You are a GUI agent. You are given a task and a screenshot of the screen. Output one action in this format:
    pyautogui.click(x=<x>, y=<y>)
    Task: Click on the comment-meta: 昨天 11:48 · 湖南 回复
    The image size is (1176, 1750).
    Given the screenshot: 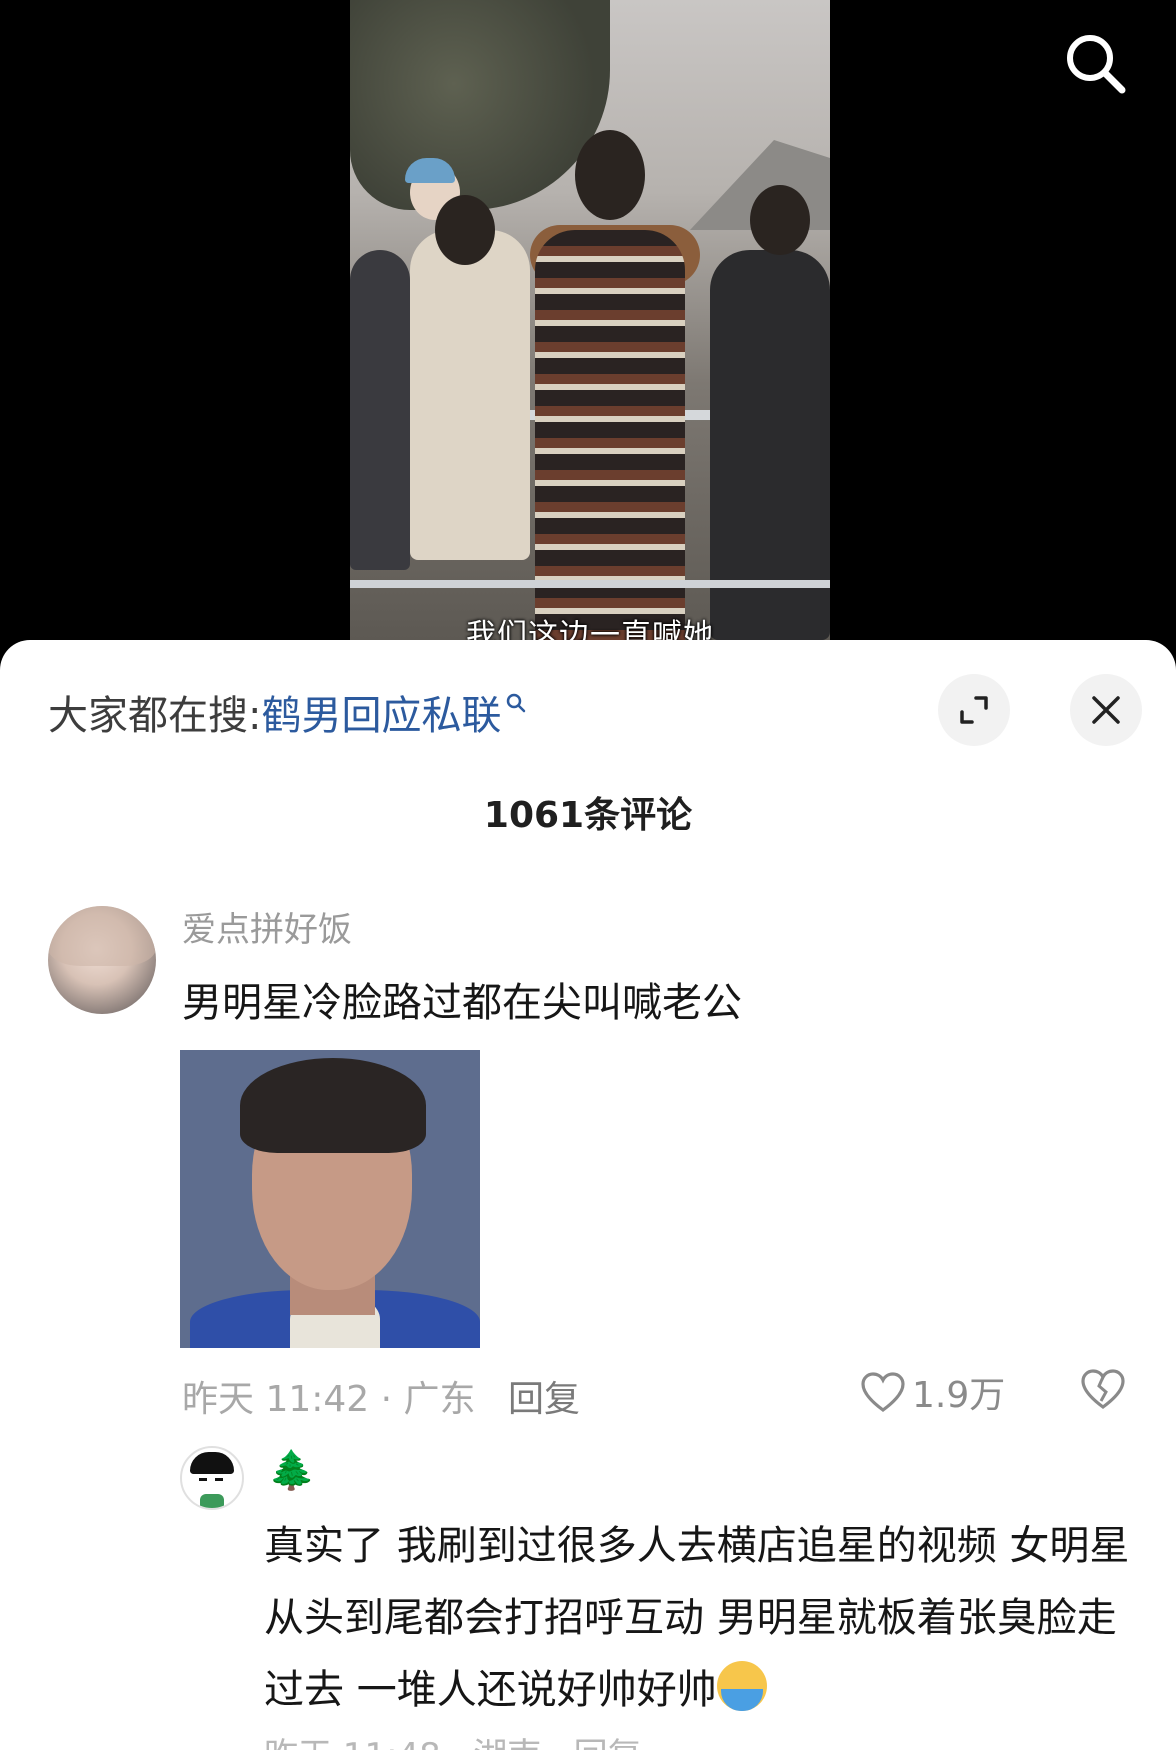 What is the action you would take?
    pyautogui.click(x=453, y=1739)
    